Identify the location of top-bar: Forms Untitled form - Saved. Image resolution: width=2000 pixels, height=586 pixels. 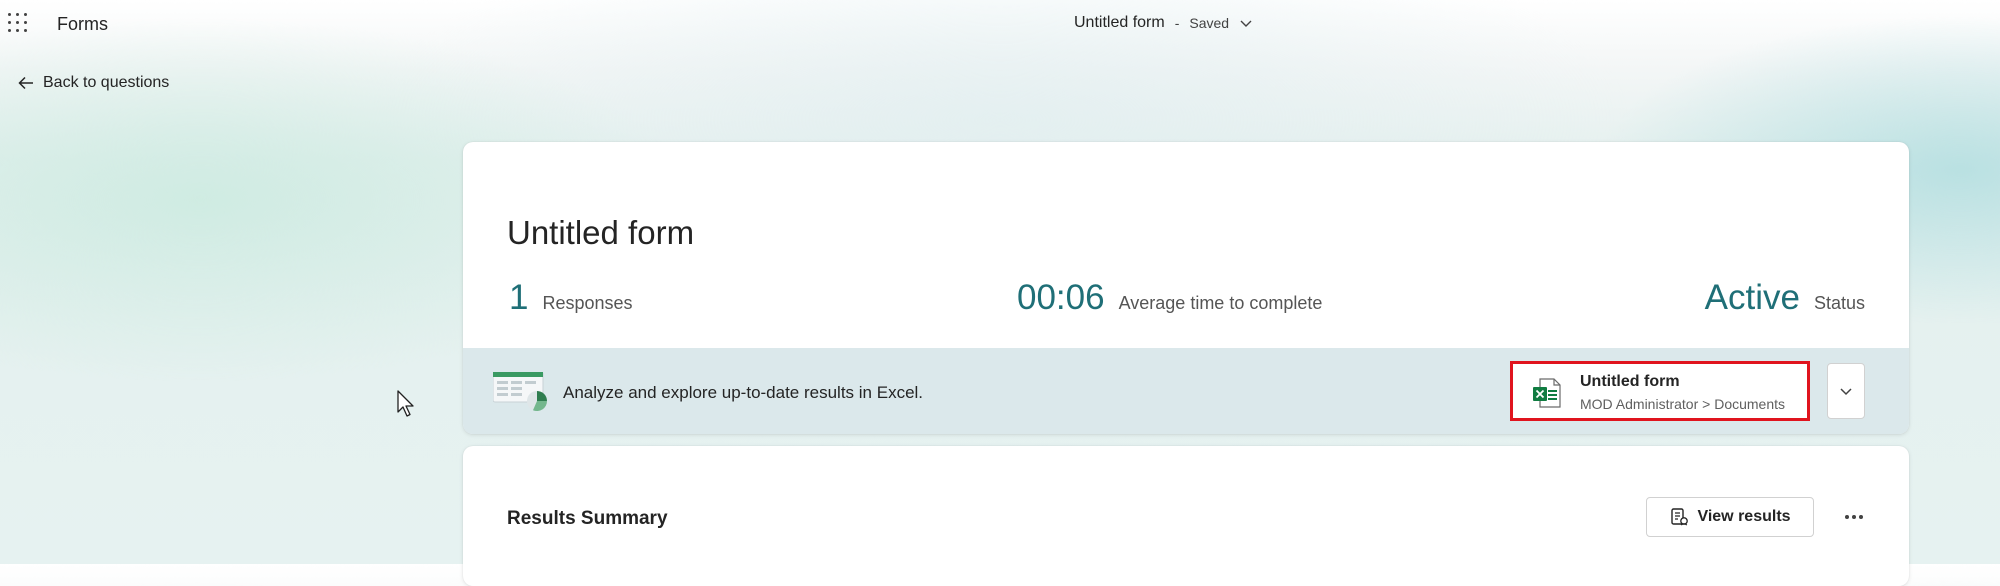
(1000, 24).